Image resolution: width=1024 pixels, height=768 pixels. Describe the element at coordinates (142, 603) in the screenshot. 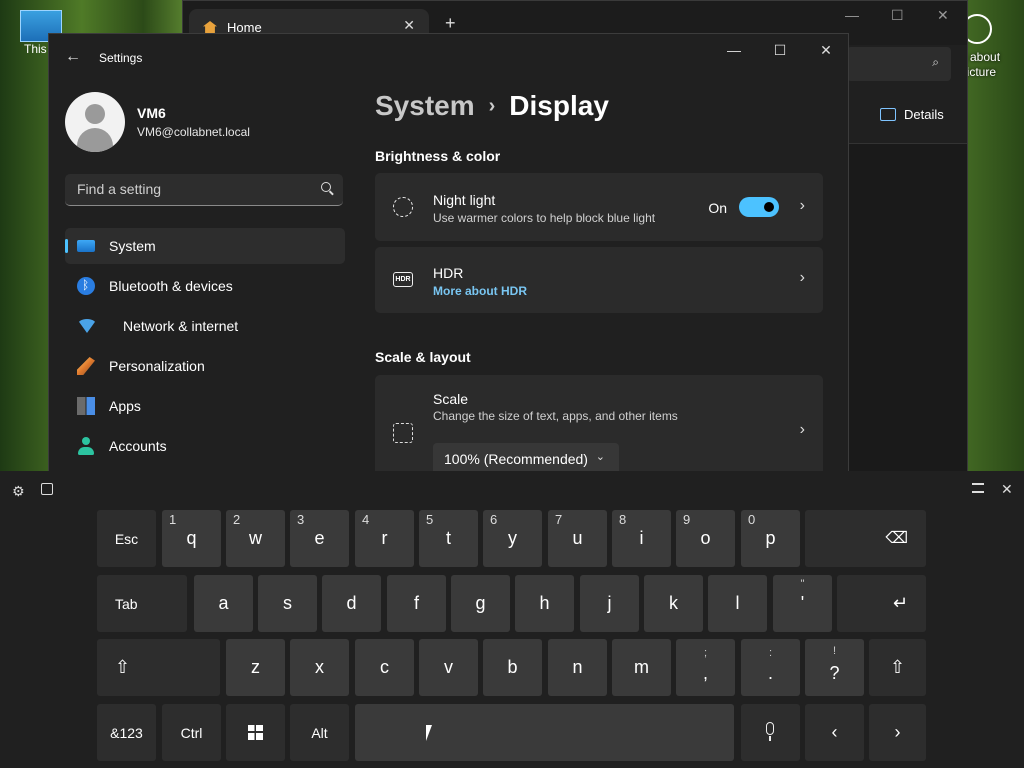

I see `key-tab: Tab` at that location.